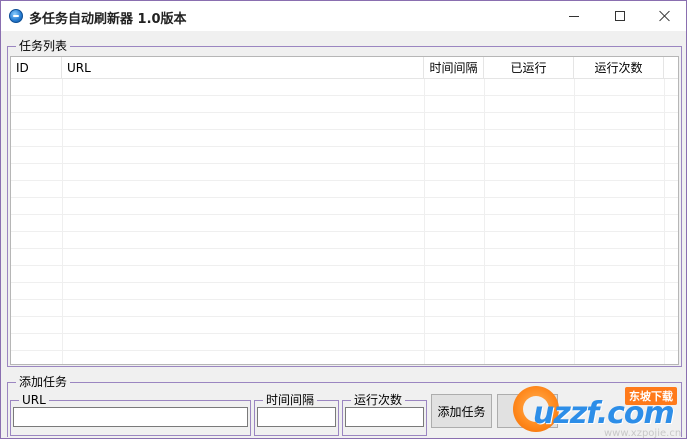 This screenshot has height=439, width=687. Describe the element at coordinates (454, 68) in the screenshot. I see `column-header-interval: 时间间隔` at that location.